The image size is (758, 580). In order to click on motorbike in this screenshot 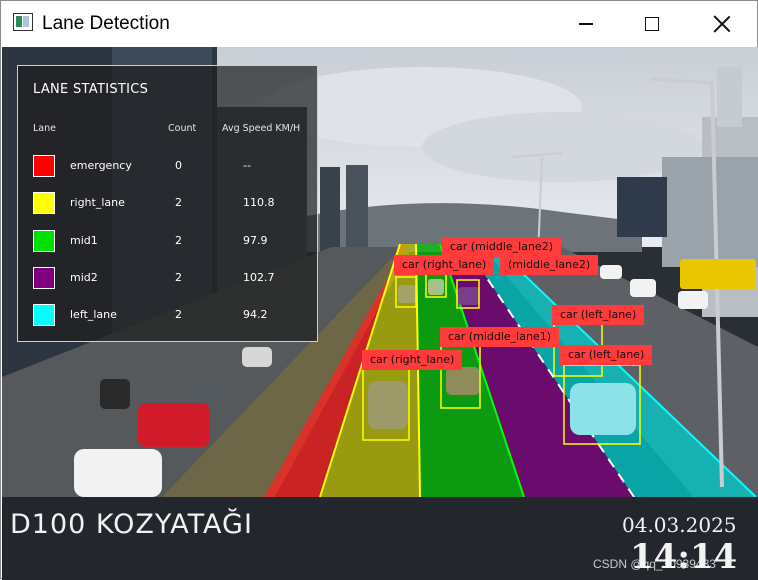, I will do `click(115, 394)`.